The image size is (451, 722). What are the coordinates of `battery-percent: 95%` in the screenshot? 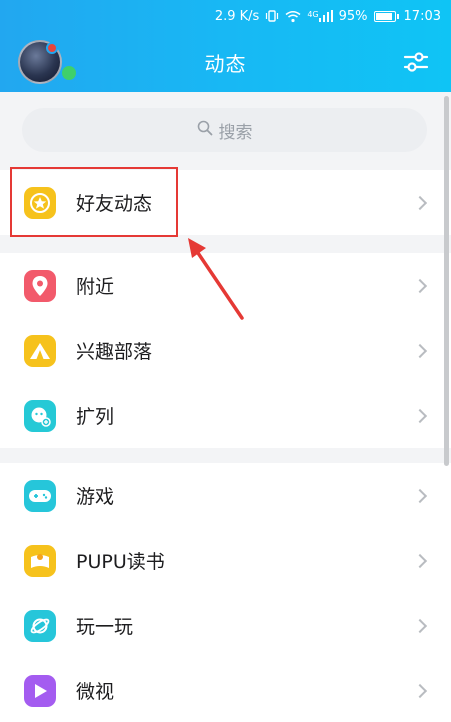 It's located at (353, 16).